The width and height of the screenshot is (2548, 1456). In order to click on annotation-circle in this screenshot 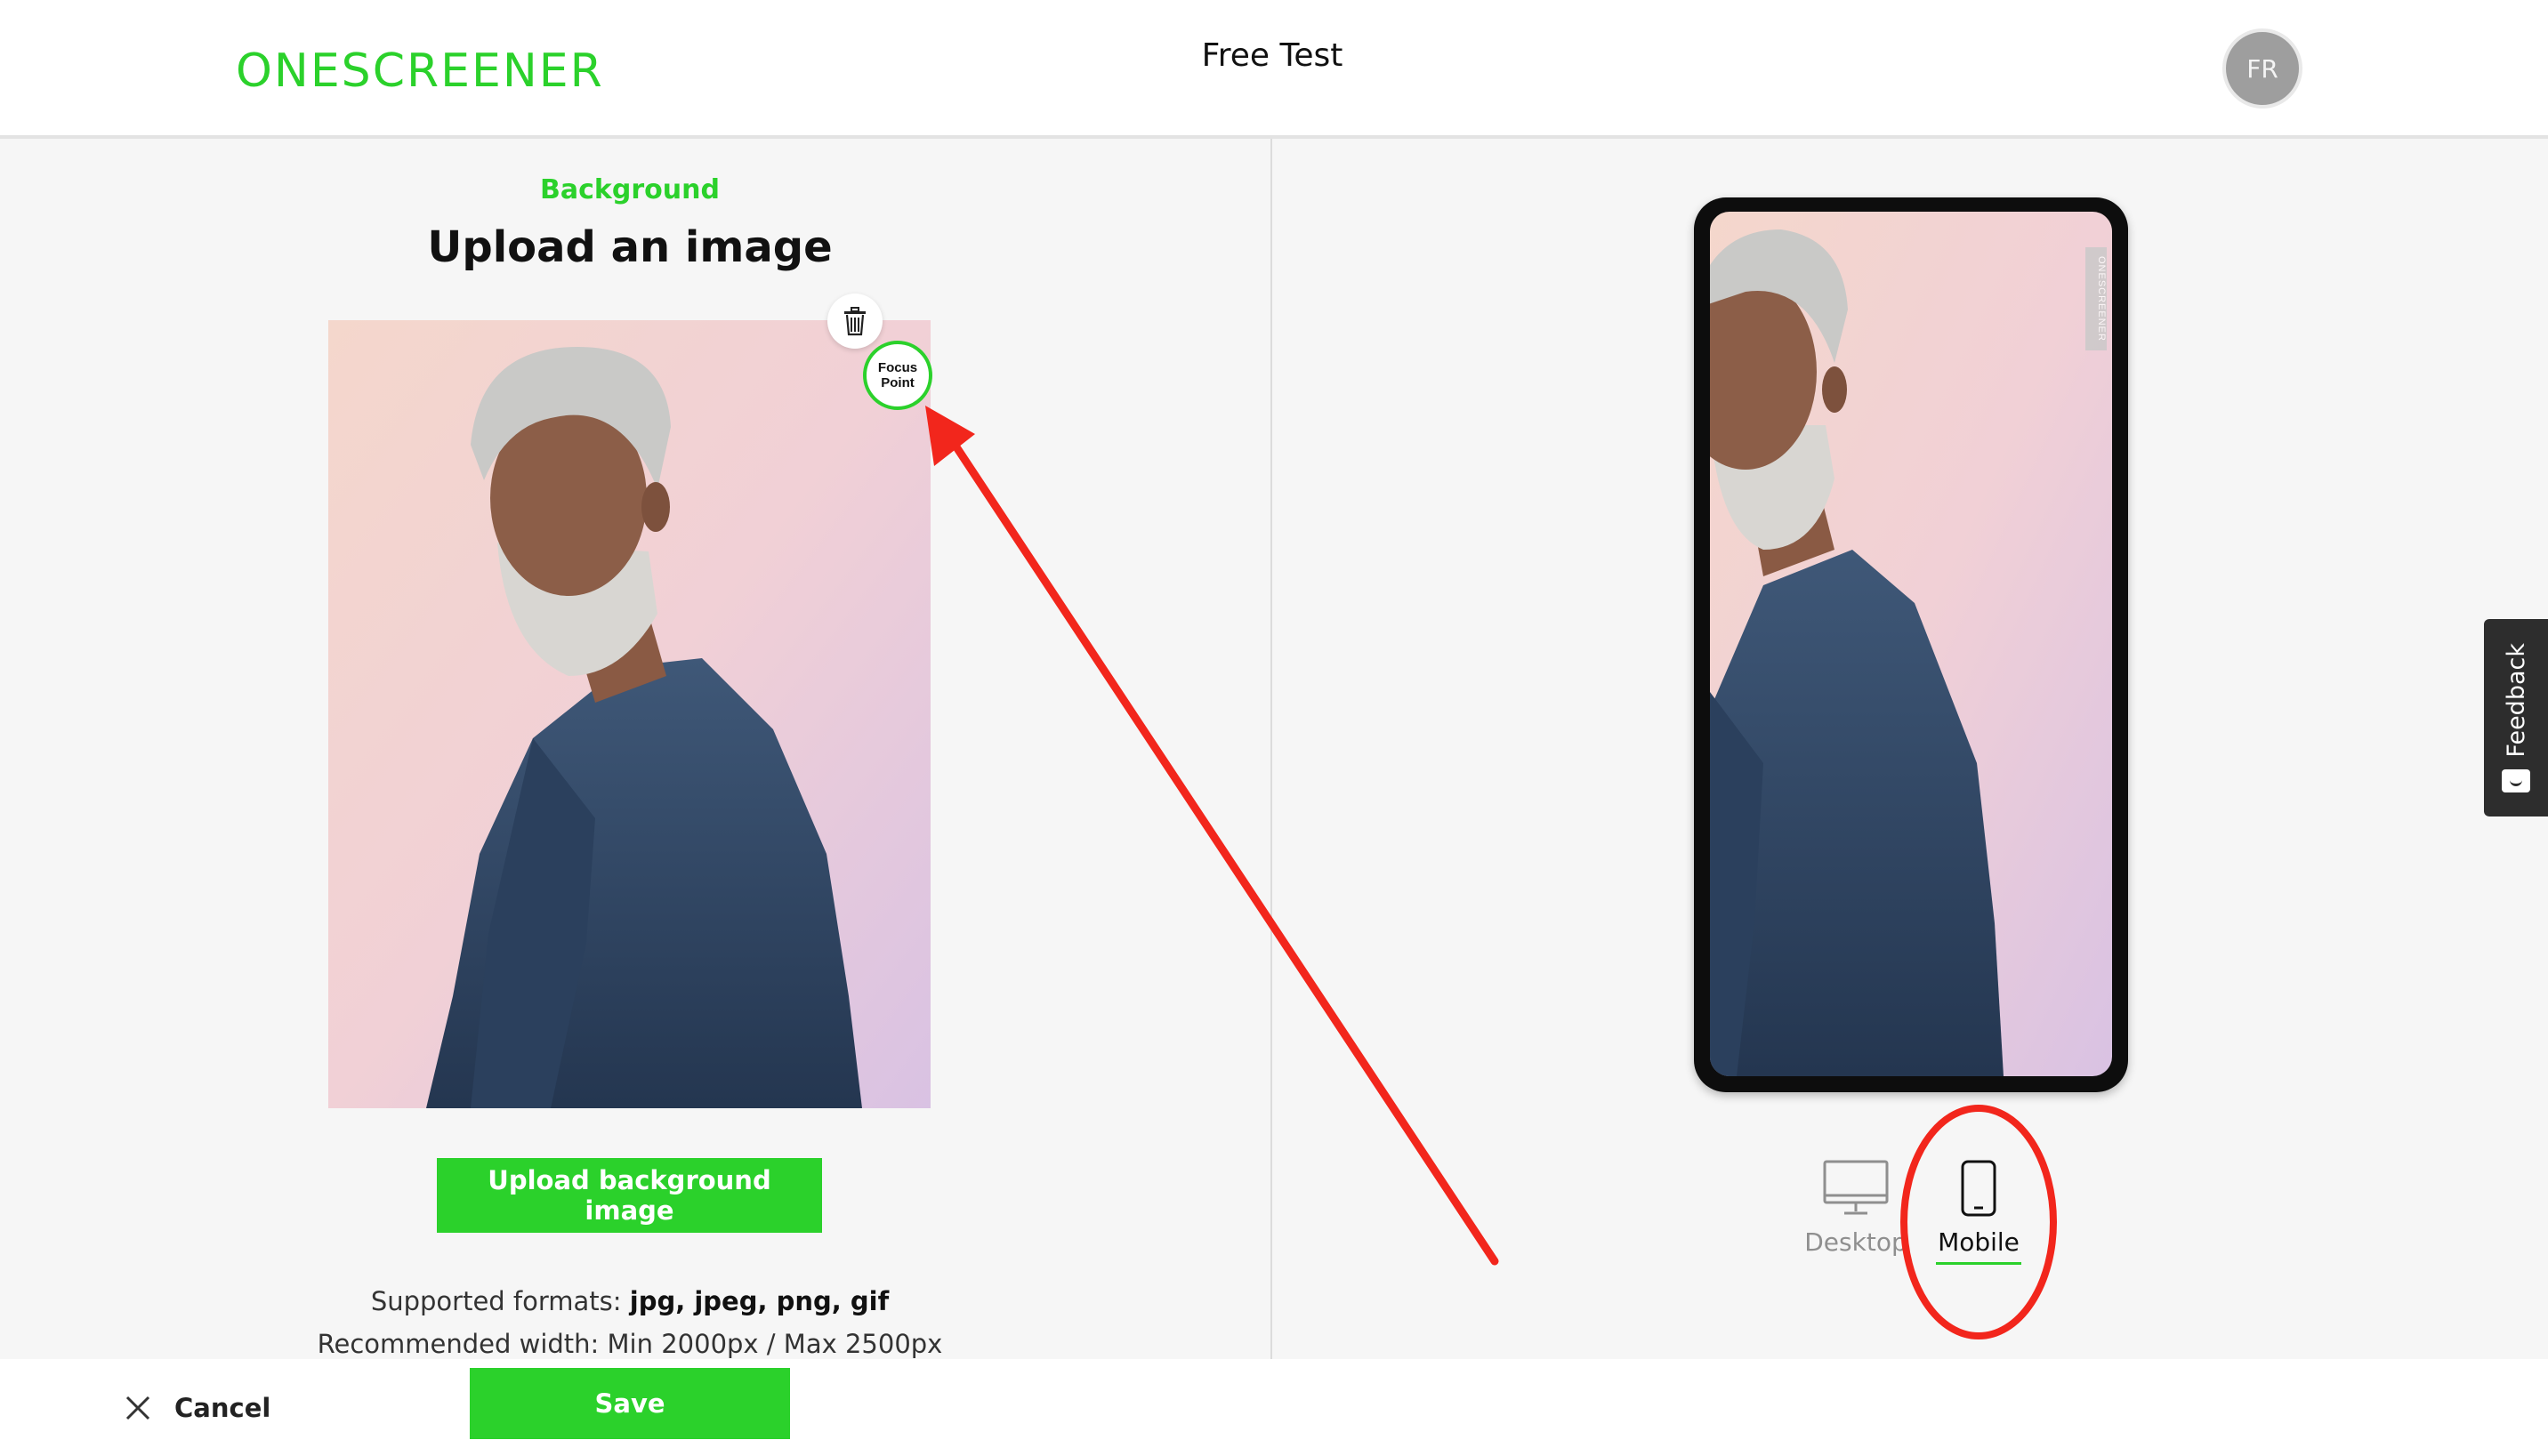, I will do `click(1978, 1222)`.